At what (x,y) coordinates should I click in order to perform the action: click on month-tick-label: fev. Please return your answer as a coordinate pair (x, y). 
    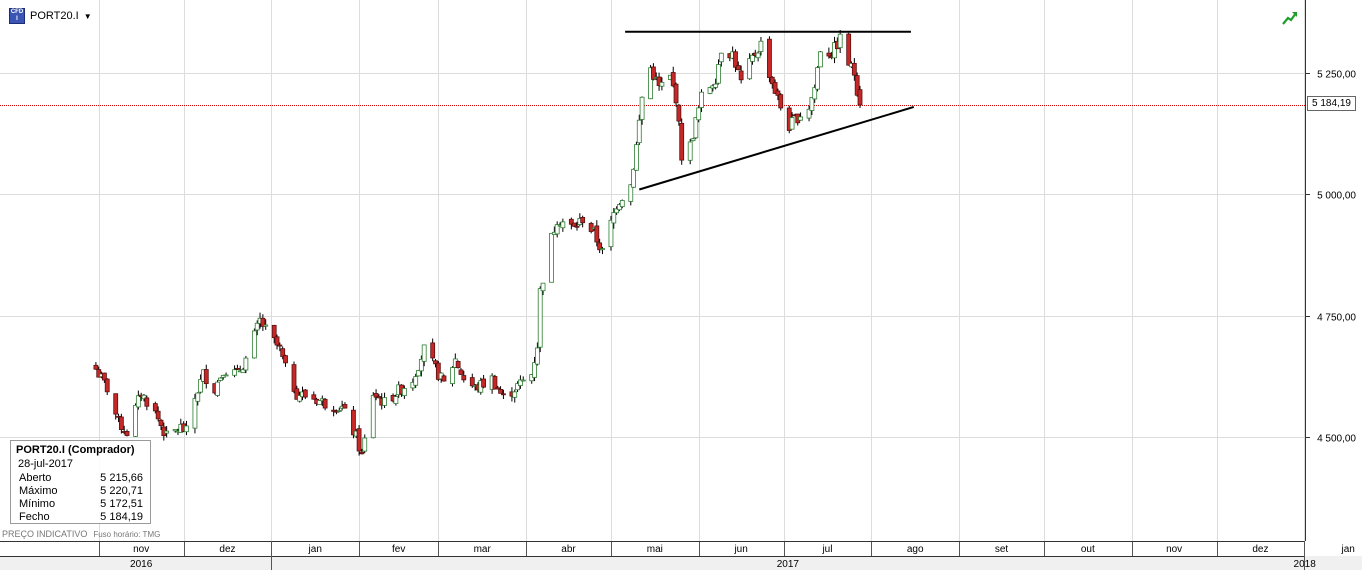
    Looking at the image, I should click on (398, 549).